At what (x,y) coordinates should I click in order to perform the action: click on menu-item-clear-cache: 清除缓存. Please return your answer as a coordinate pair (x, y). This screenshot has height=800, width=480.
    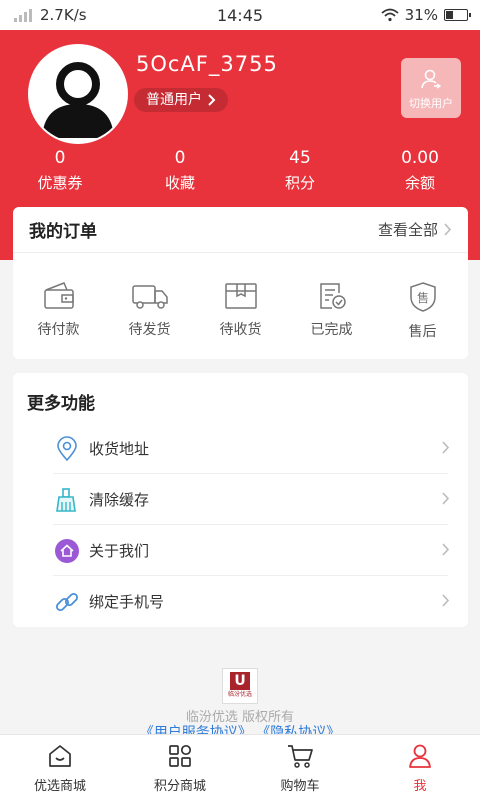
    Looking at the image, I should click on (240, 499).